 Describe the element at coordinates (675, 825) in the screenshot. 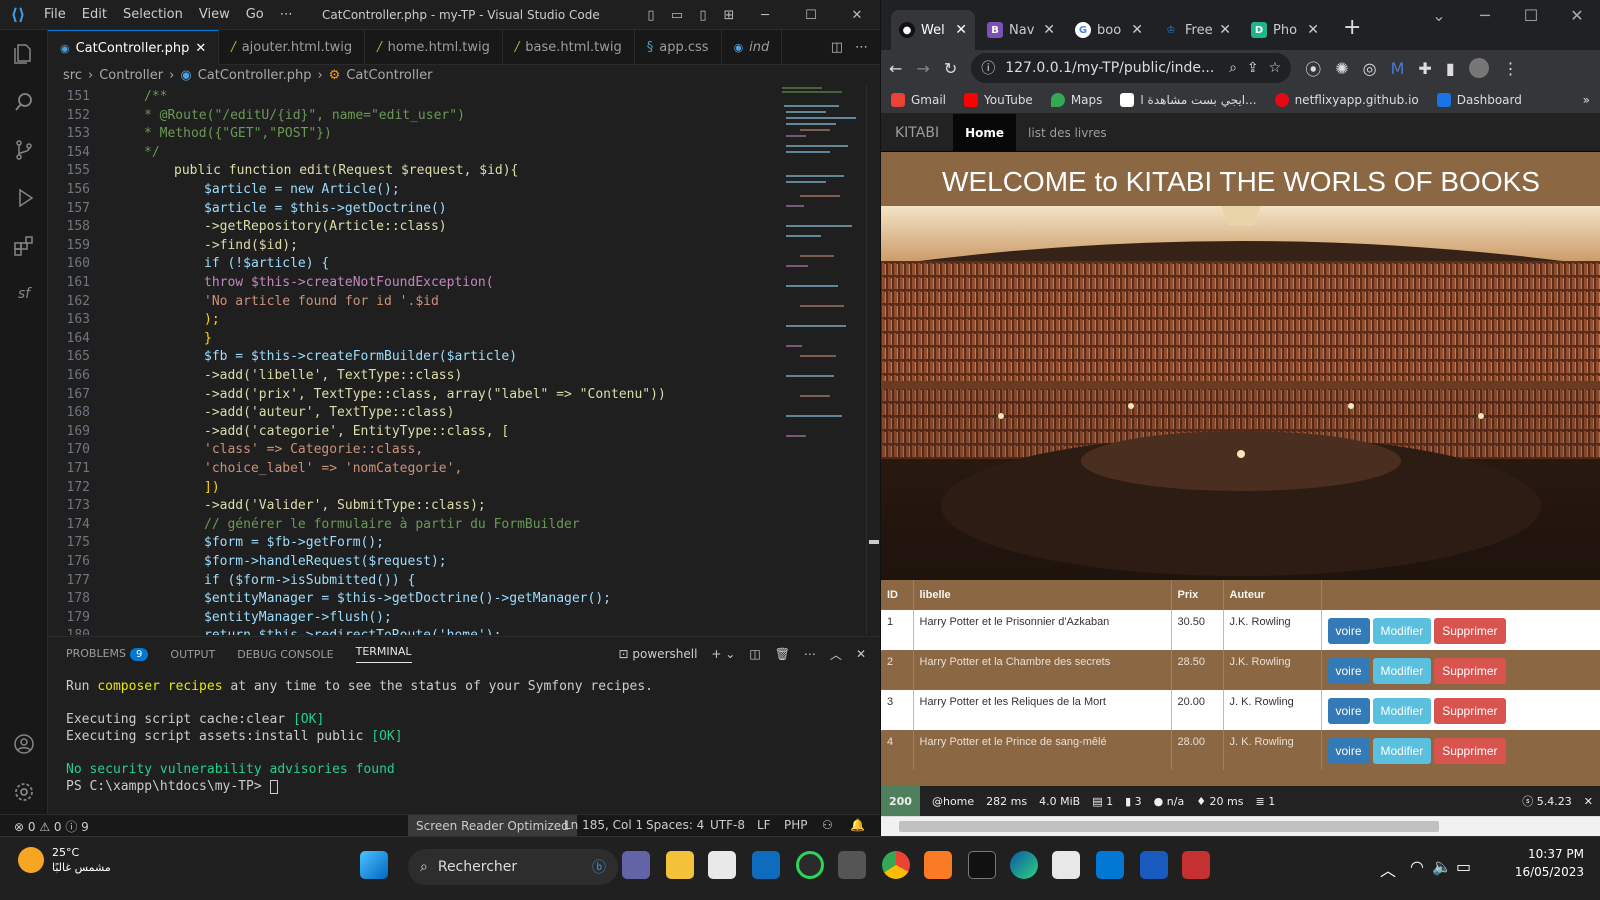

I see `indentation-status: Spaces: 4` at that location.